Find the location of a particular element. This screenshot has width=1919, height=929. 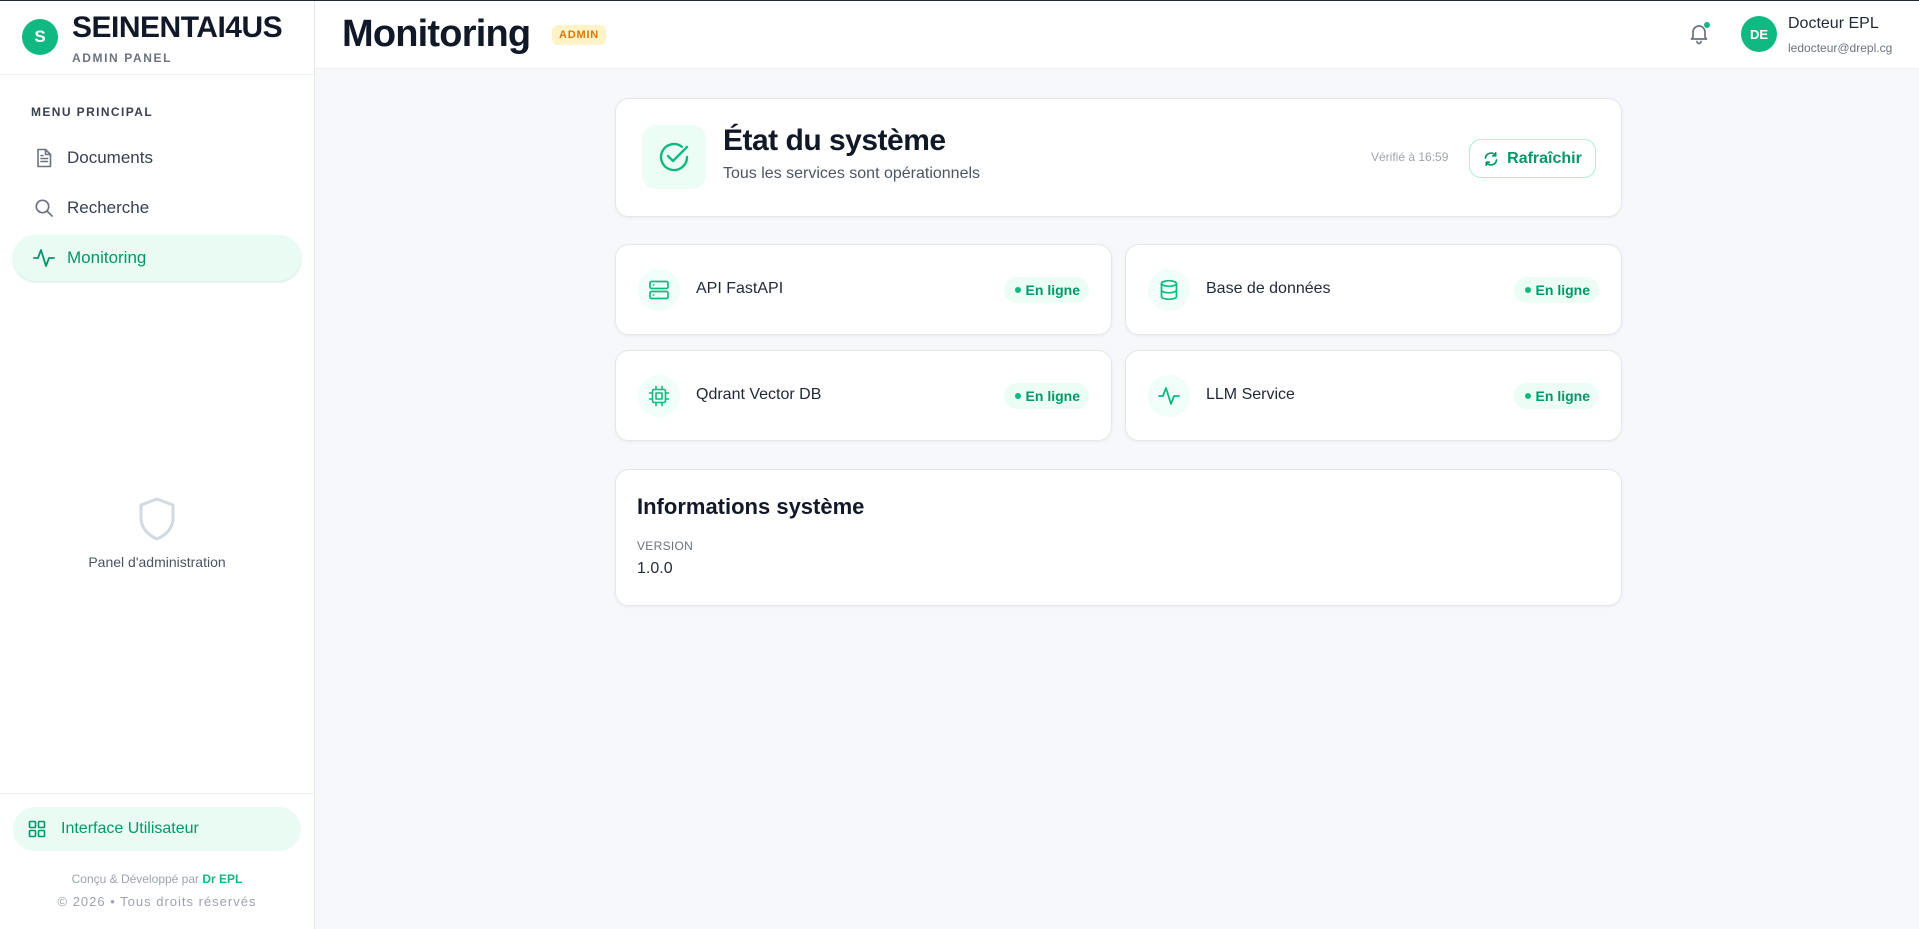

refresh-label: Rafraîchir is located at coordinates (1544, 158).